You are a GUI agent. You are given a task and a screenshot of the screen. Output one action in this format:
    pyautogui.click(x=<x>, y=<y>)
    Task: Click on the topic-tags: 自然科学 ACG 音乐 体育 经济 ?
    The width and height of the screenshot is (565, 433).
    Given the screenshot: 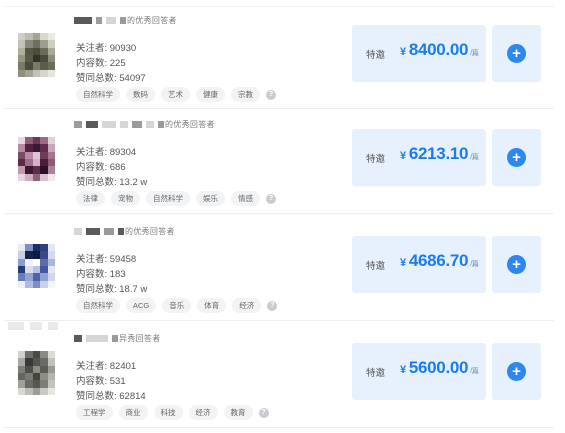 What is the action you would take?
    pyautogui.click(x=177, y=305)
    